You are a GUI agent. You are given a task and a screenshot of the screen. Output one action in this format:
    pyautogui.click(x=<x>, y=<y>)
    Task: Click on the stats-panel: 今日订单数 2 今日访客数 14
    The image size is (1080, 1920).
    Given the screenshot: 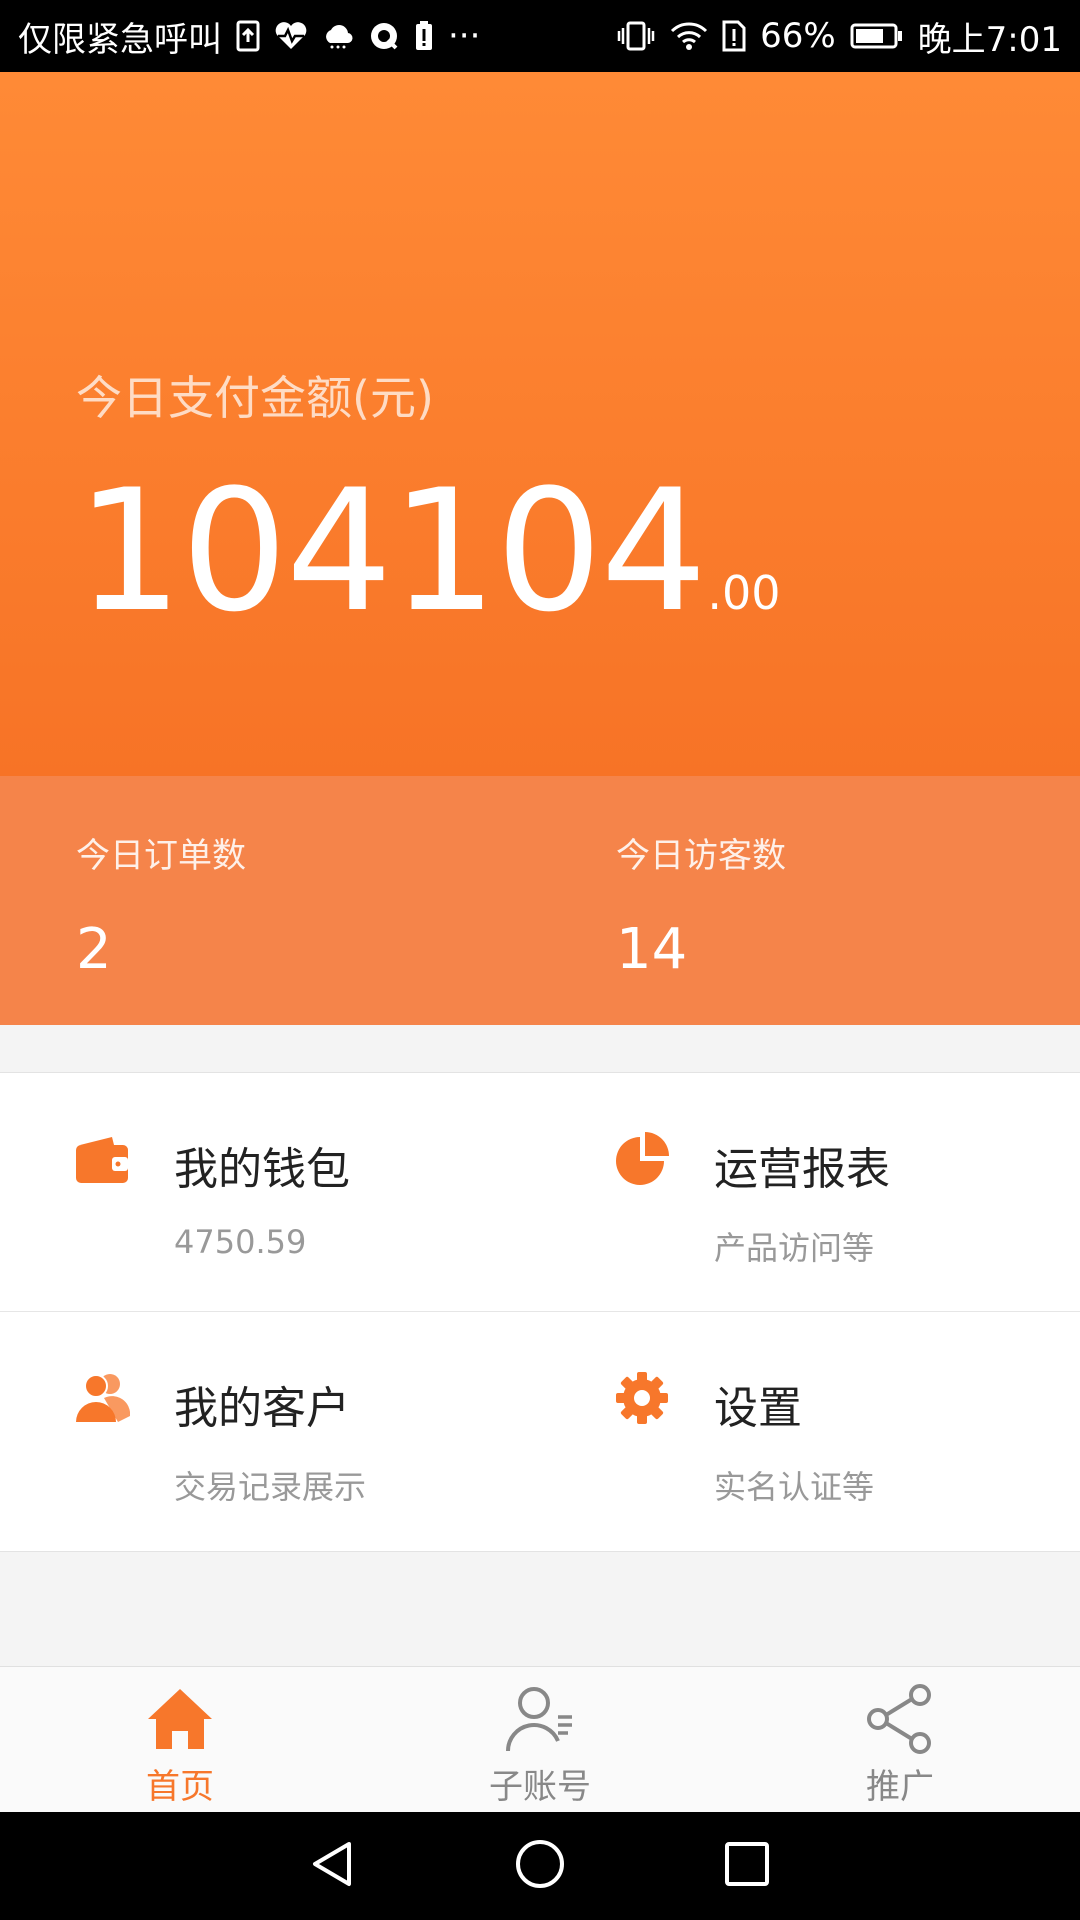 What is the action you would take?
    pyautogui.click(x=540, y=900)
    